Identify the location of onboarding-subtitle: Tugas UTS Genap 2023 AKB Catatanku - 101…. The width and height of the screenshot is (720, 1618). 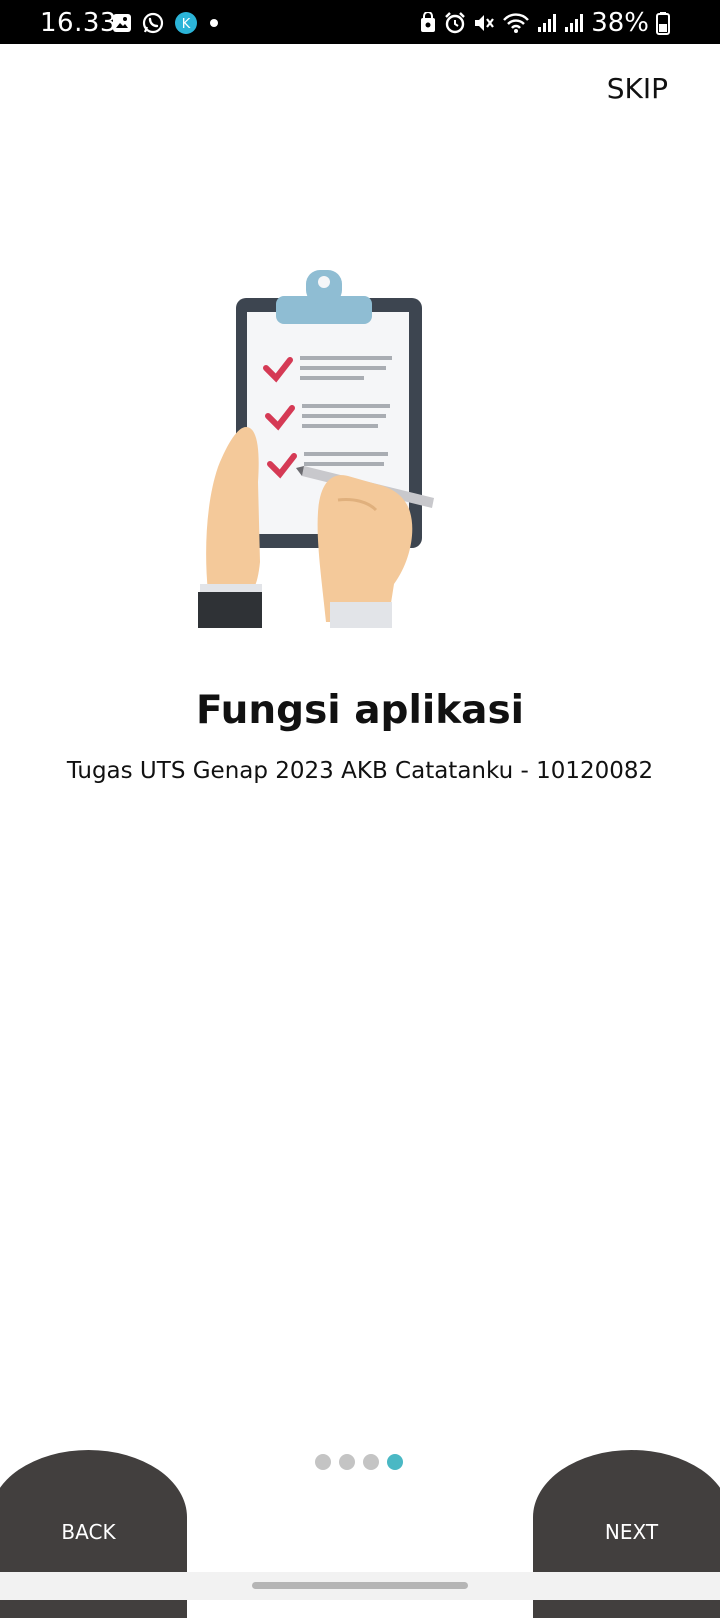
(360, 771).